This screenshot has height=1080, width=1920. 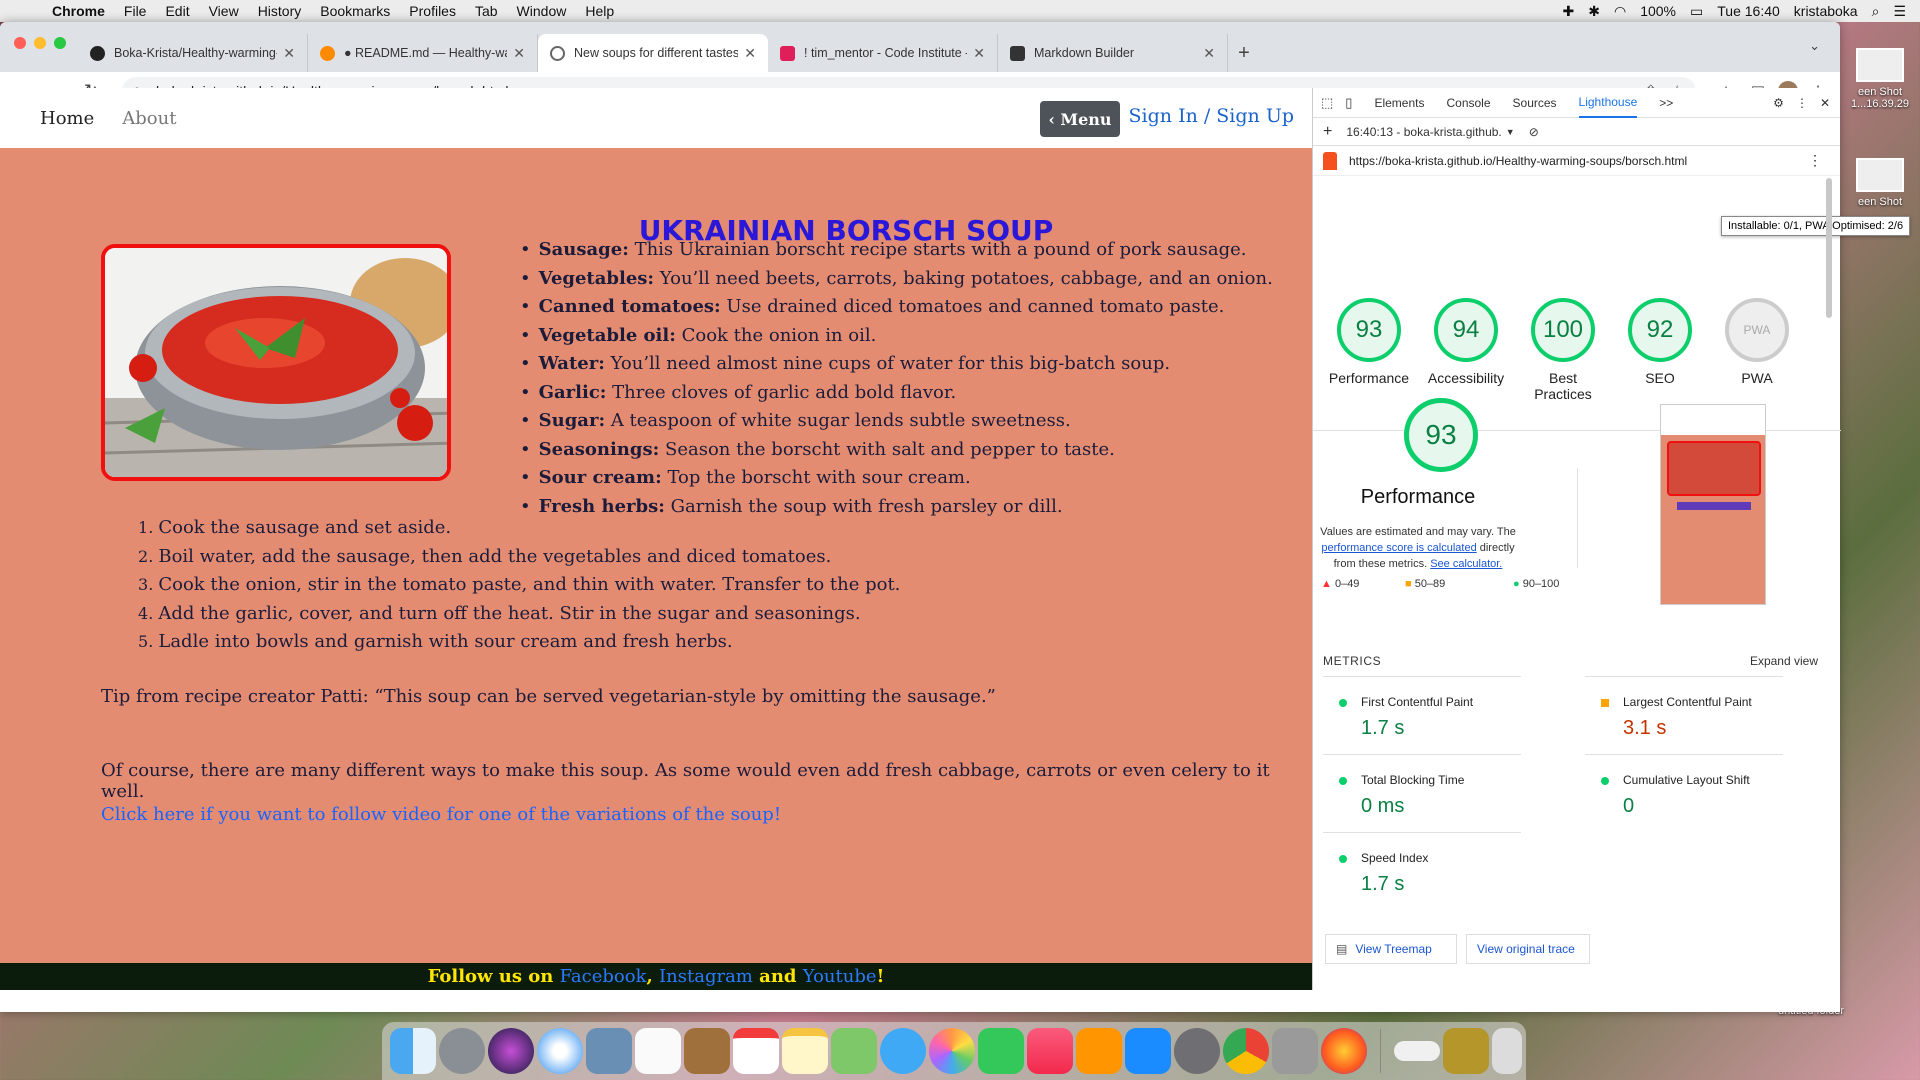 What do you see at coordinates (462, 1051) in the screenshot?
I see `launchpad-icon` at bounding box center [462, 1051].